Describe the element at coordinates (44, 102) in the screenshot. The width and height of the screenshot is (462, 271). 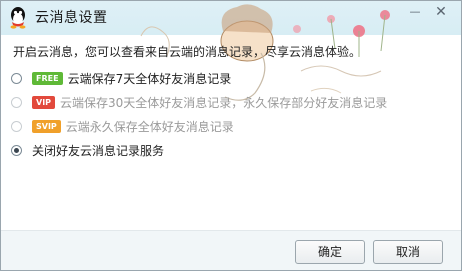
I see `vip-badge: VIP` at that location.